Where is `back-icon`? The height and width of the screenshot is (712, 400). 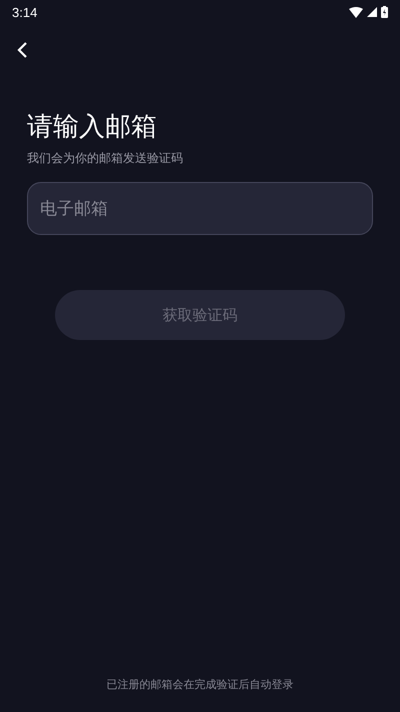 back-icon is located at coordinates (22, 50).